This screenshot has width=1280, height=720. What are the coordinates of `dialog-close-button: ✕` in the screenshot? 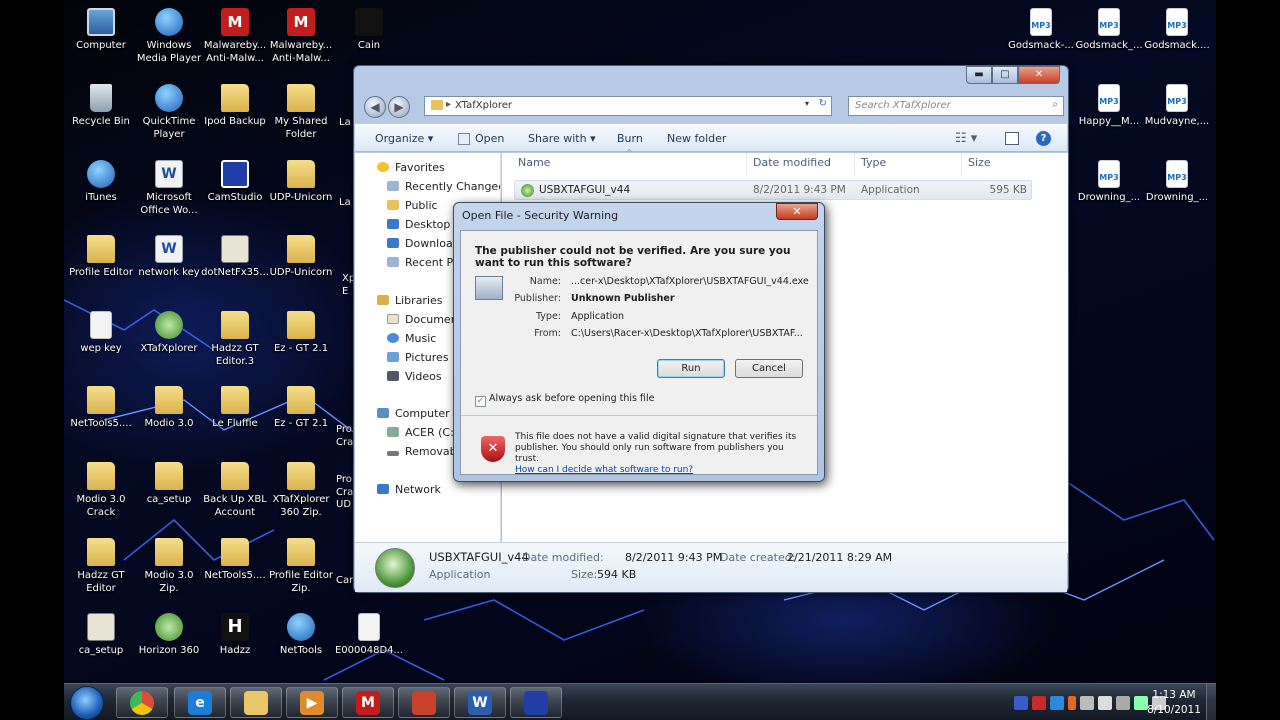 It's located at (797, 211).